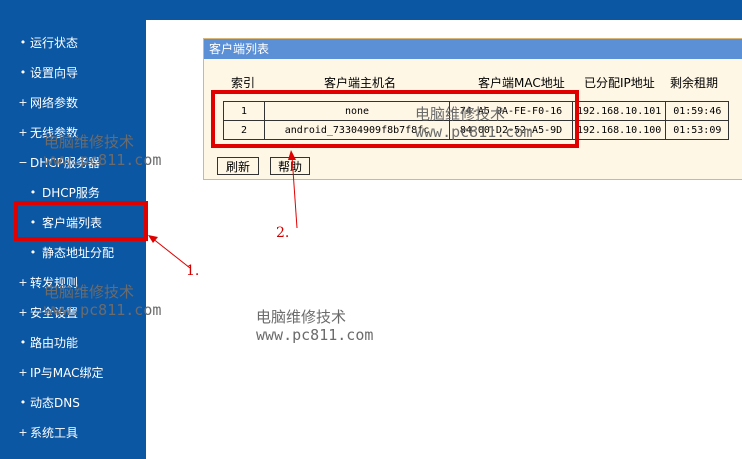 The height and width of the screenshot is (459, 742). Describe the element at coordinates (54, 103) in the screenshot. I see `sidebar-item-label: 网络参数` at that location.